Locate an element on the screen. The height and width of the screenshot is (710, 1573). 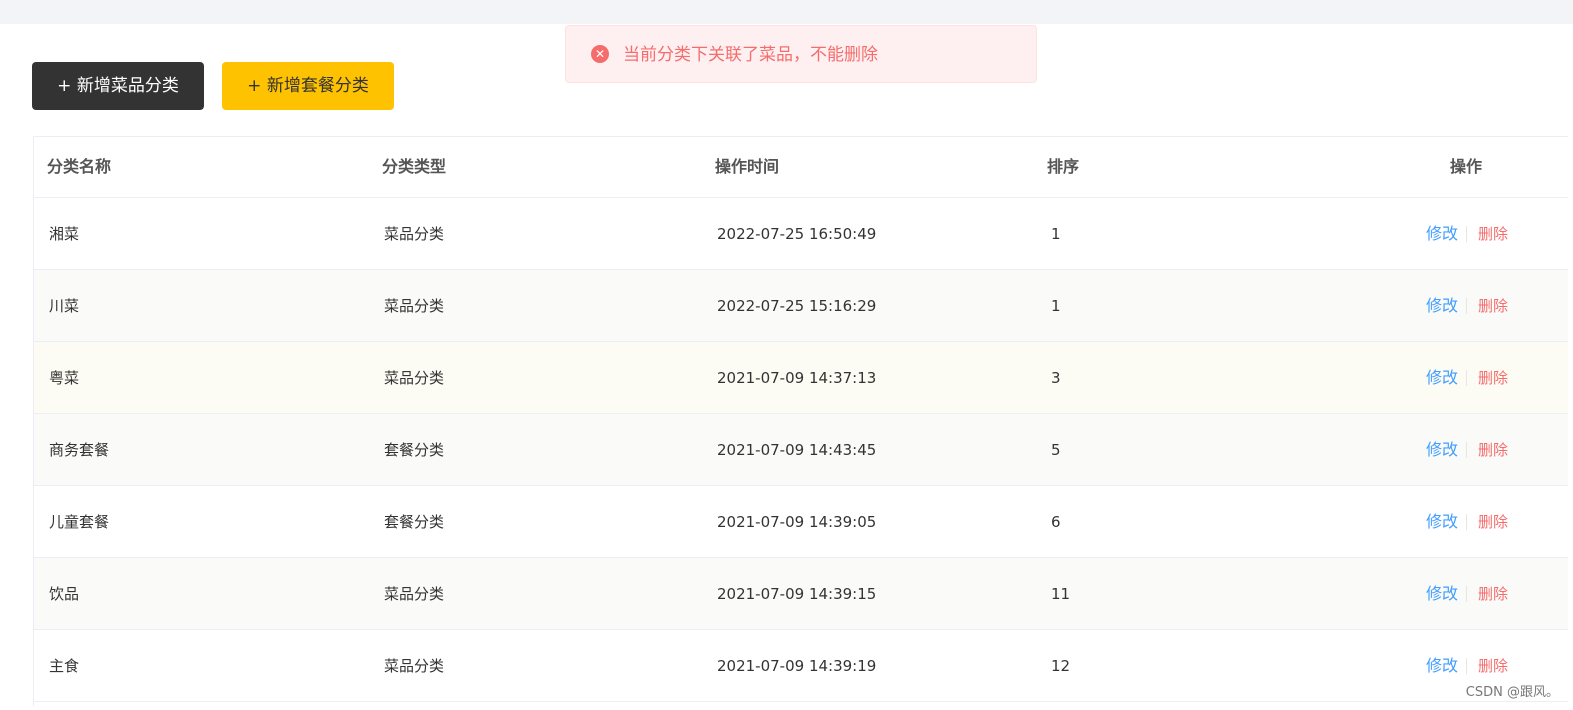
category-name: 商务套餐 is located at coordinates (79, 450).